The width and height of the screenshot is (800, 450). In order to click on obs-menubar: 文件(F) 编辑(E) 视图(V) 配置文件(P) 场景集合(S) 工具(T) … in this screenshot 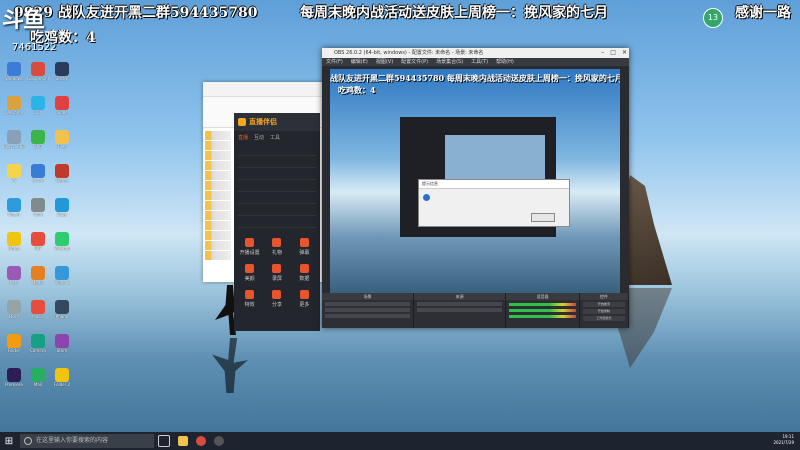, I will do `click(475, 62)`.